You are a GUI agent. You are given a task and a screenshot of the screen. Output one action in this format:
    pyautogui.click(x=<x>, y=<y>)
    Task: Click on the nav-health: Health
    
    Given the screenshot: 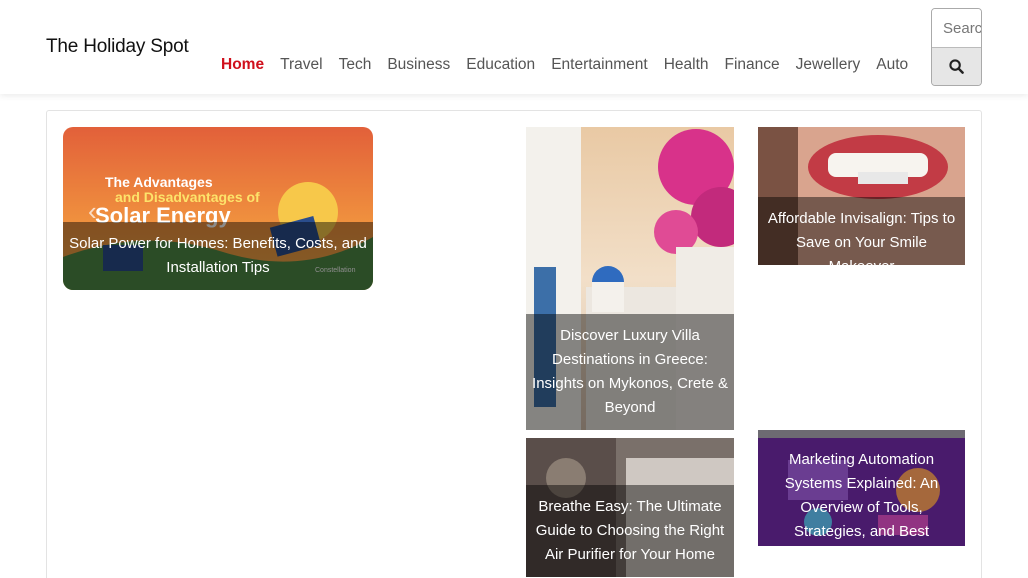 What is the action you would take?
    pyautogui.click(x=686, y=65)
    